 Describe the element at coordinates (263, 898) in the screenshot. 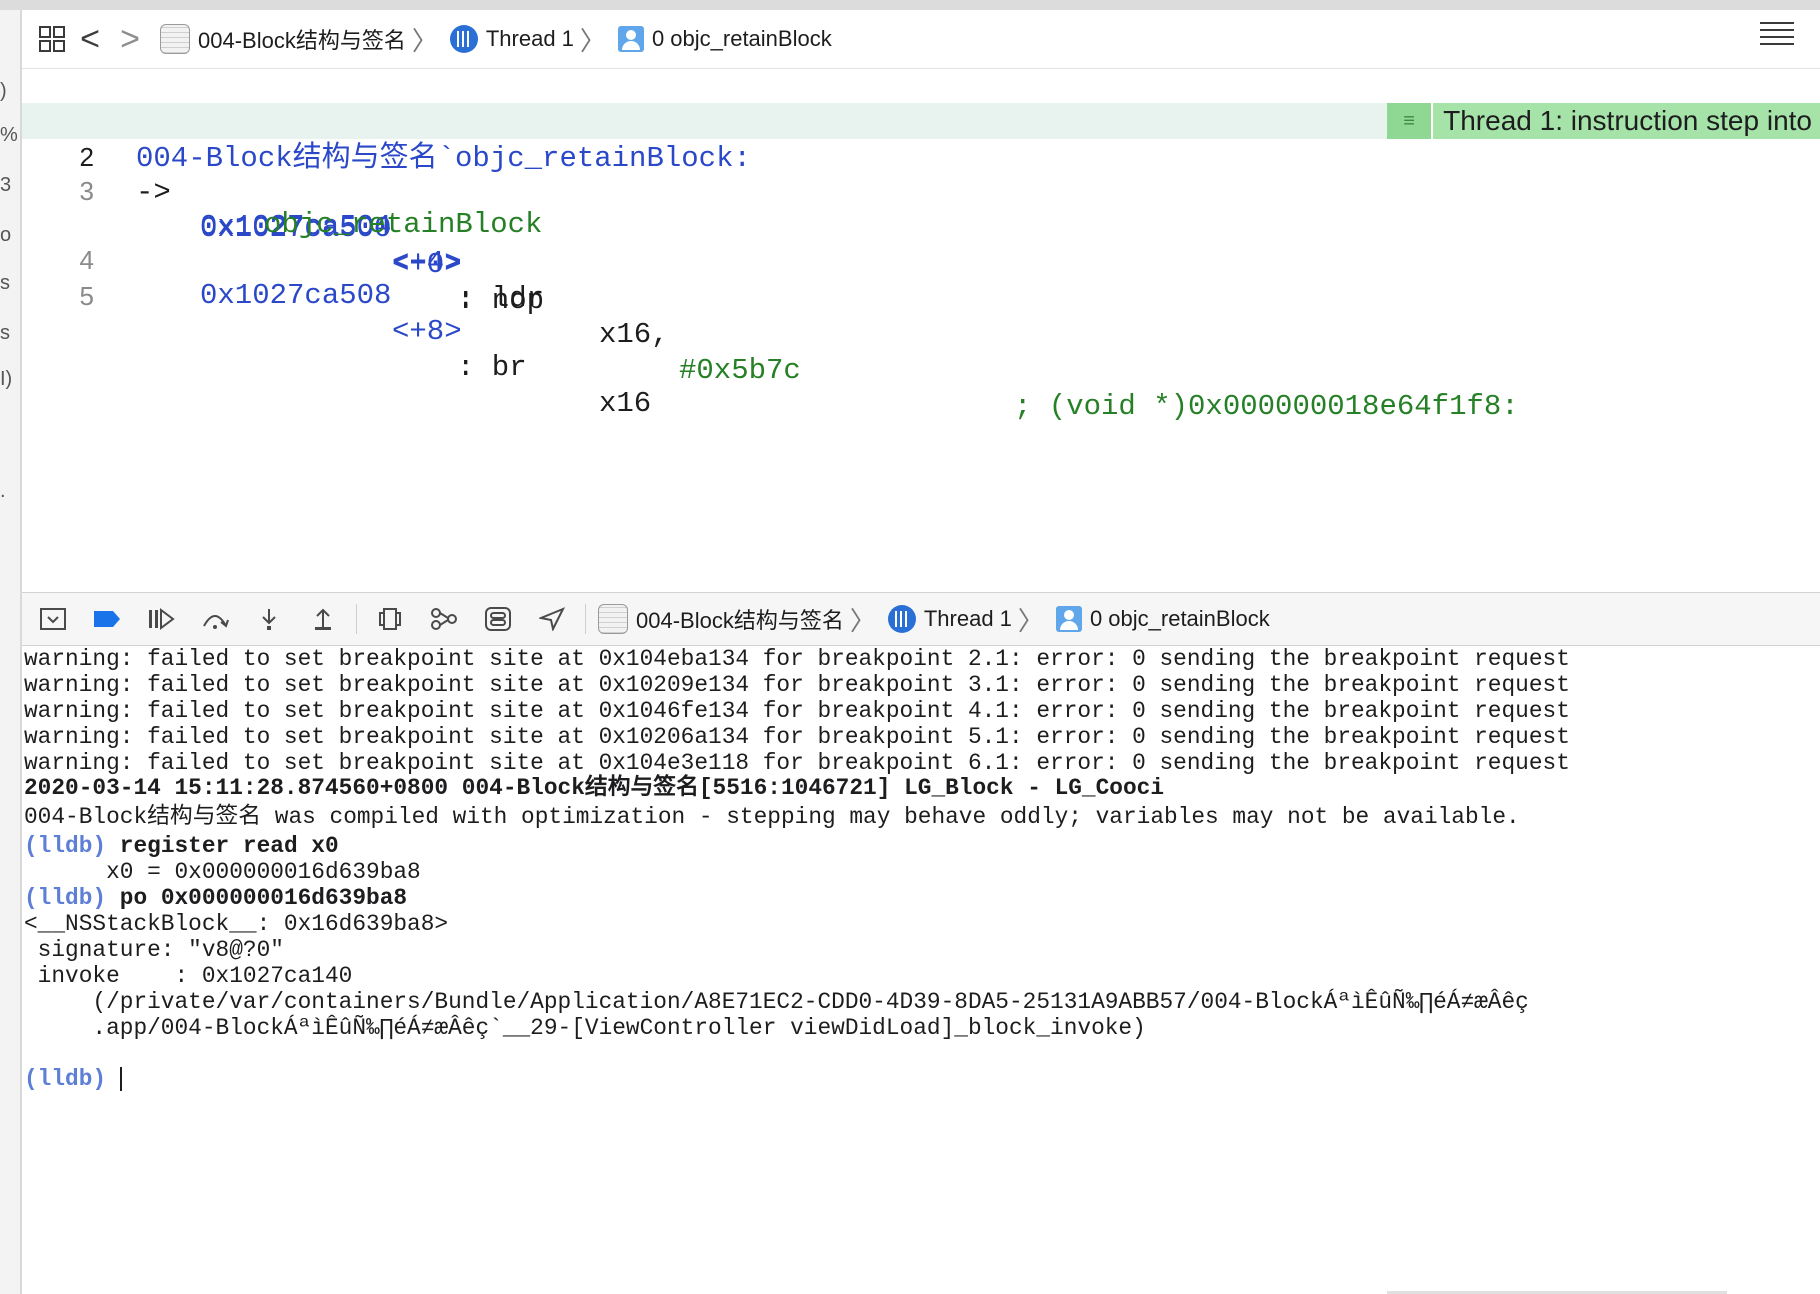

I see `lldb-command: po 0x000000016d639ba8` at that location.